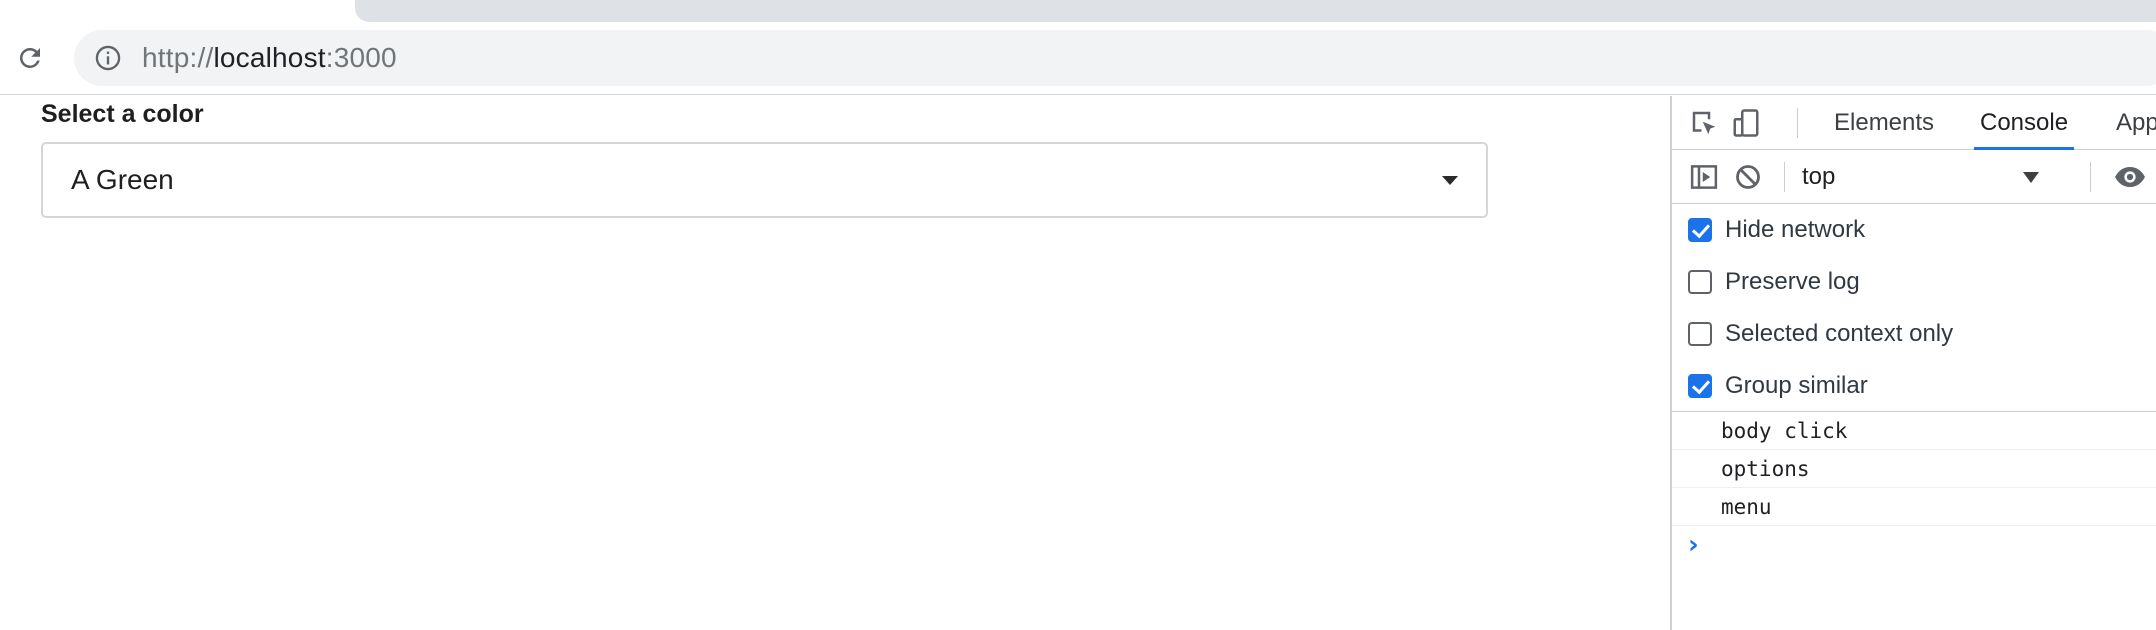 The height and width of the screenshot is (630, 2156). Describe the element at coordinates (764, 180) in the screenshot. I see `color-select: A Green` at that location.